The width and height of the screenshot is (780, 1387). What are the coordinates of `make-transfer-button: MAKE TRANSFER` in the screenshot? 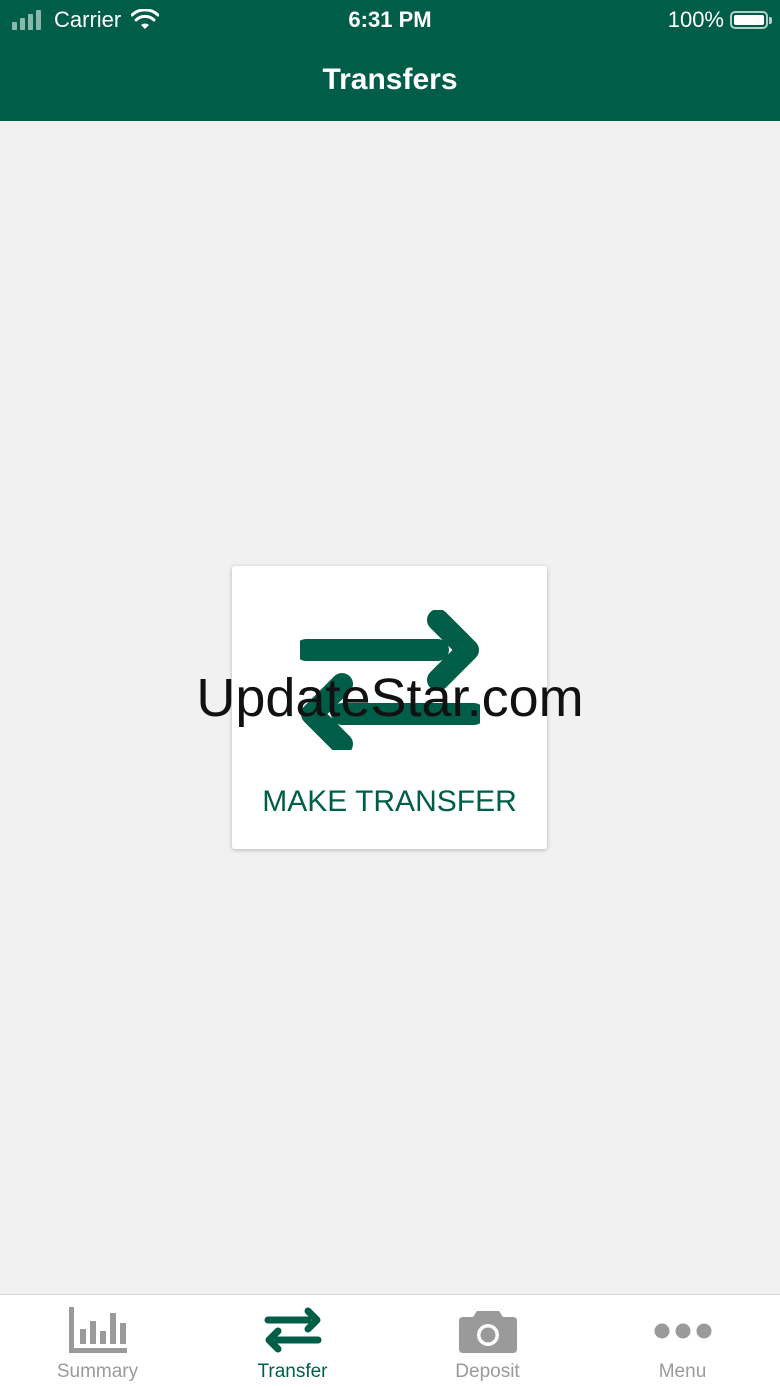 It's located at (389, 707).